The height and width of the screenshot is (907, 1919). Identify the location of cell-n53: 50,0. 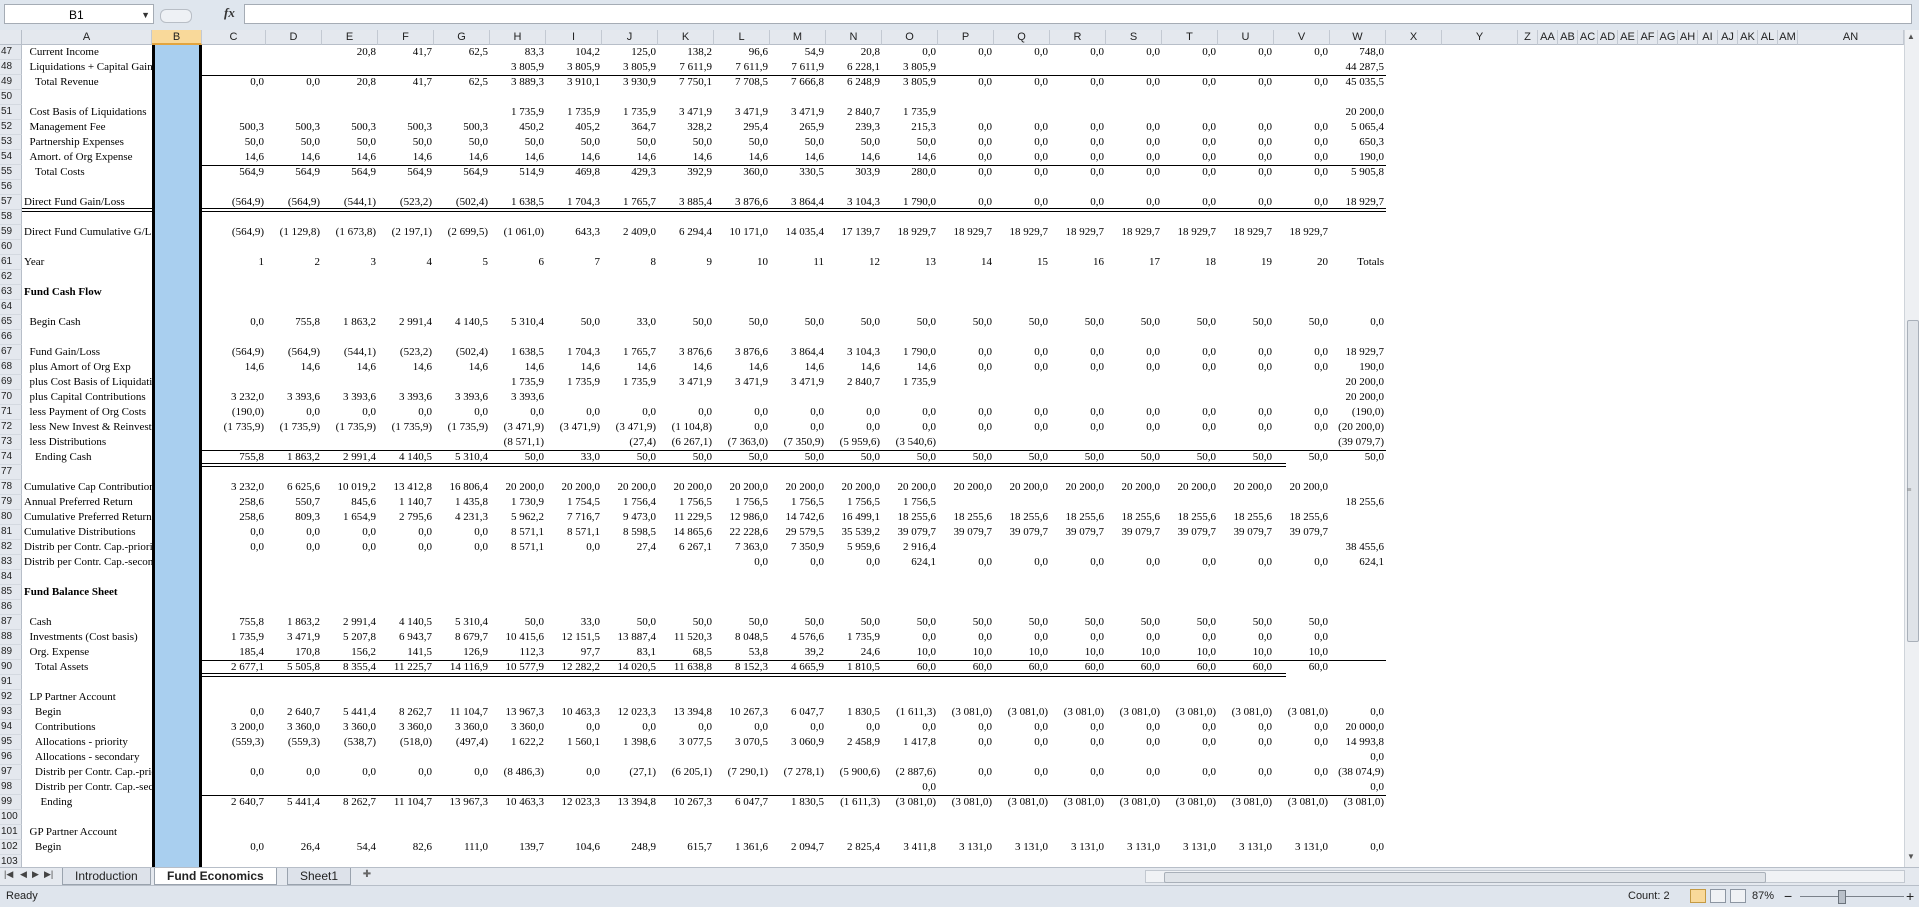
(854, 142).